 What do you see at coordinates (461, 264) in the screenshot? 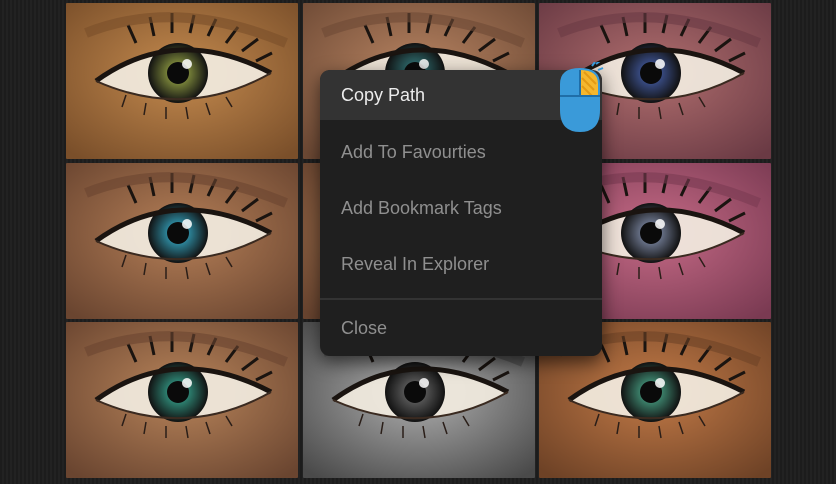
I see `menu-item-reveal-in-explorer: Reveal In Explorer` at bounding box center [461, 264].